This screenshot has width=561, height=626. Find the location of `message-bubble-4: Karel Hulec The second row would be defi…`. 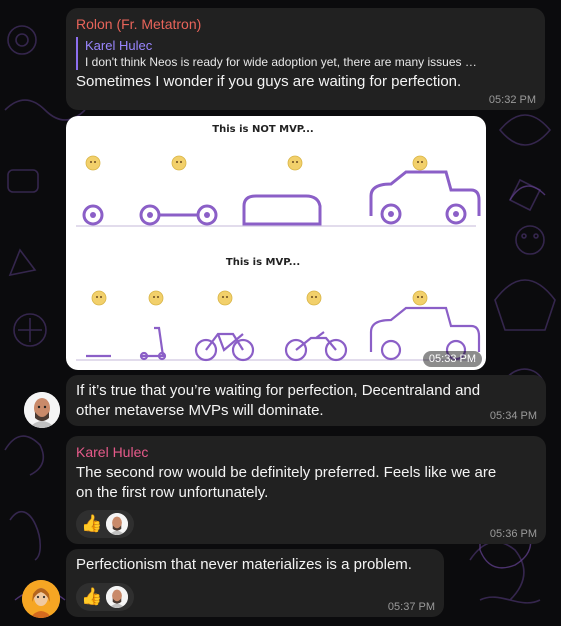

message-bubble-4: Karel Hulec The second row would be defi… is located at coordinates (306, 490).